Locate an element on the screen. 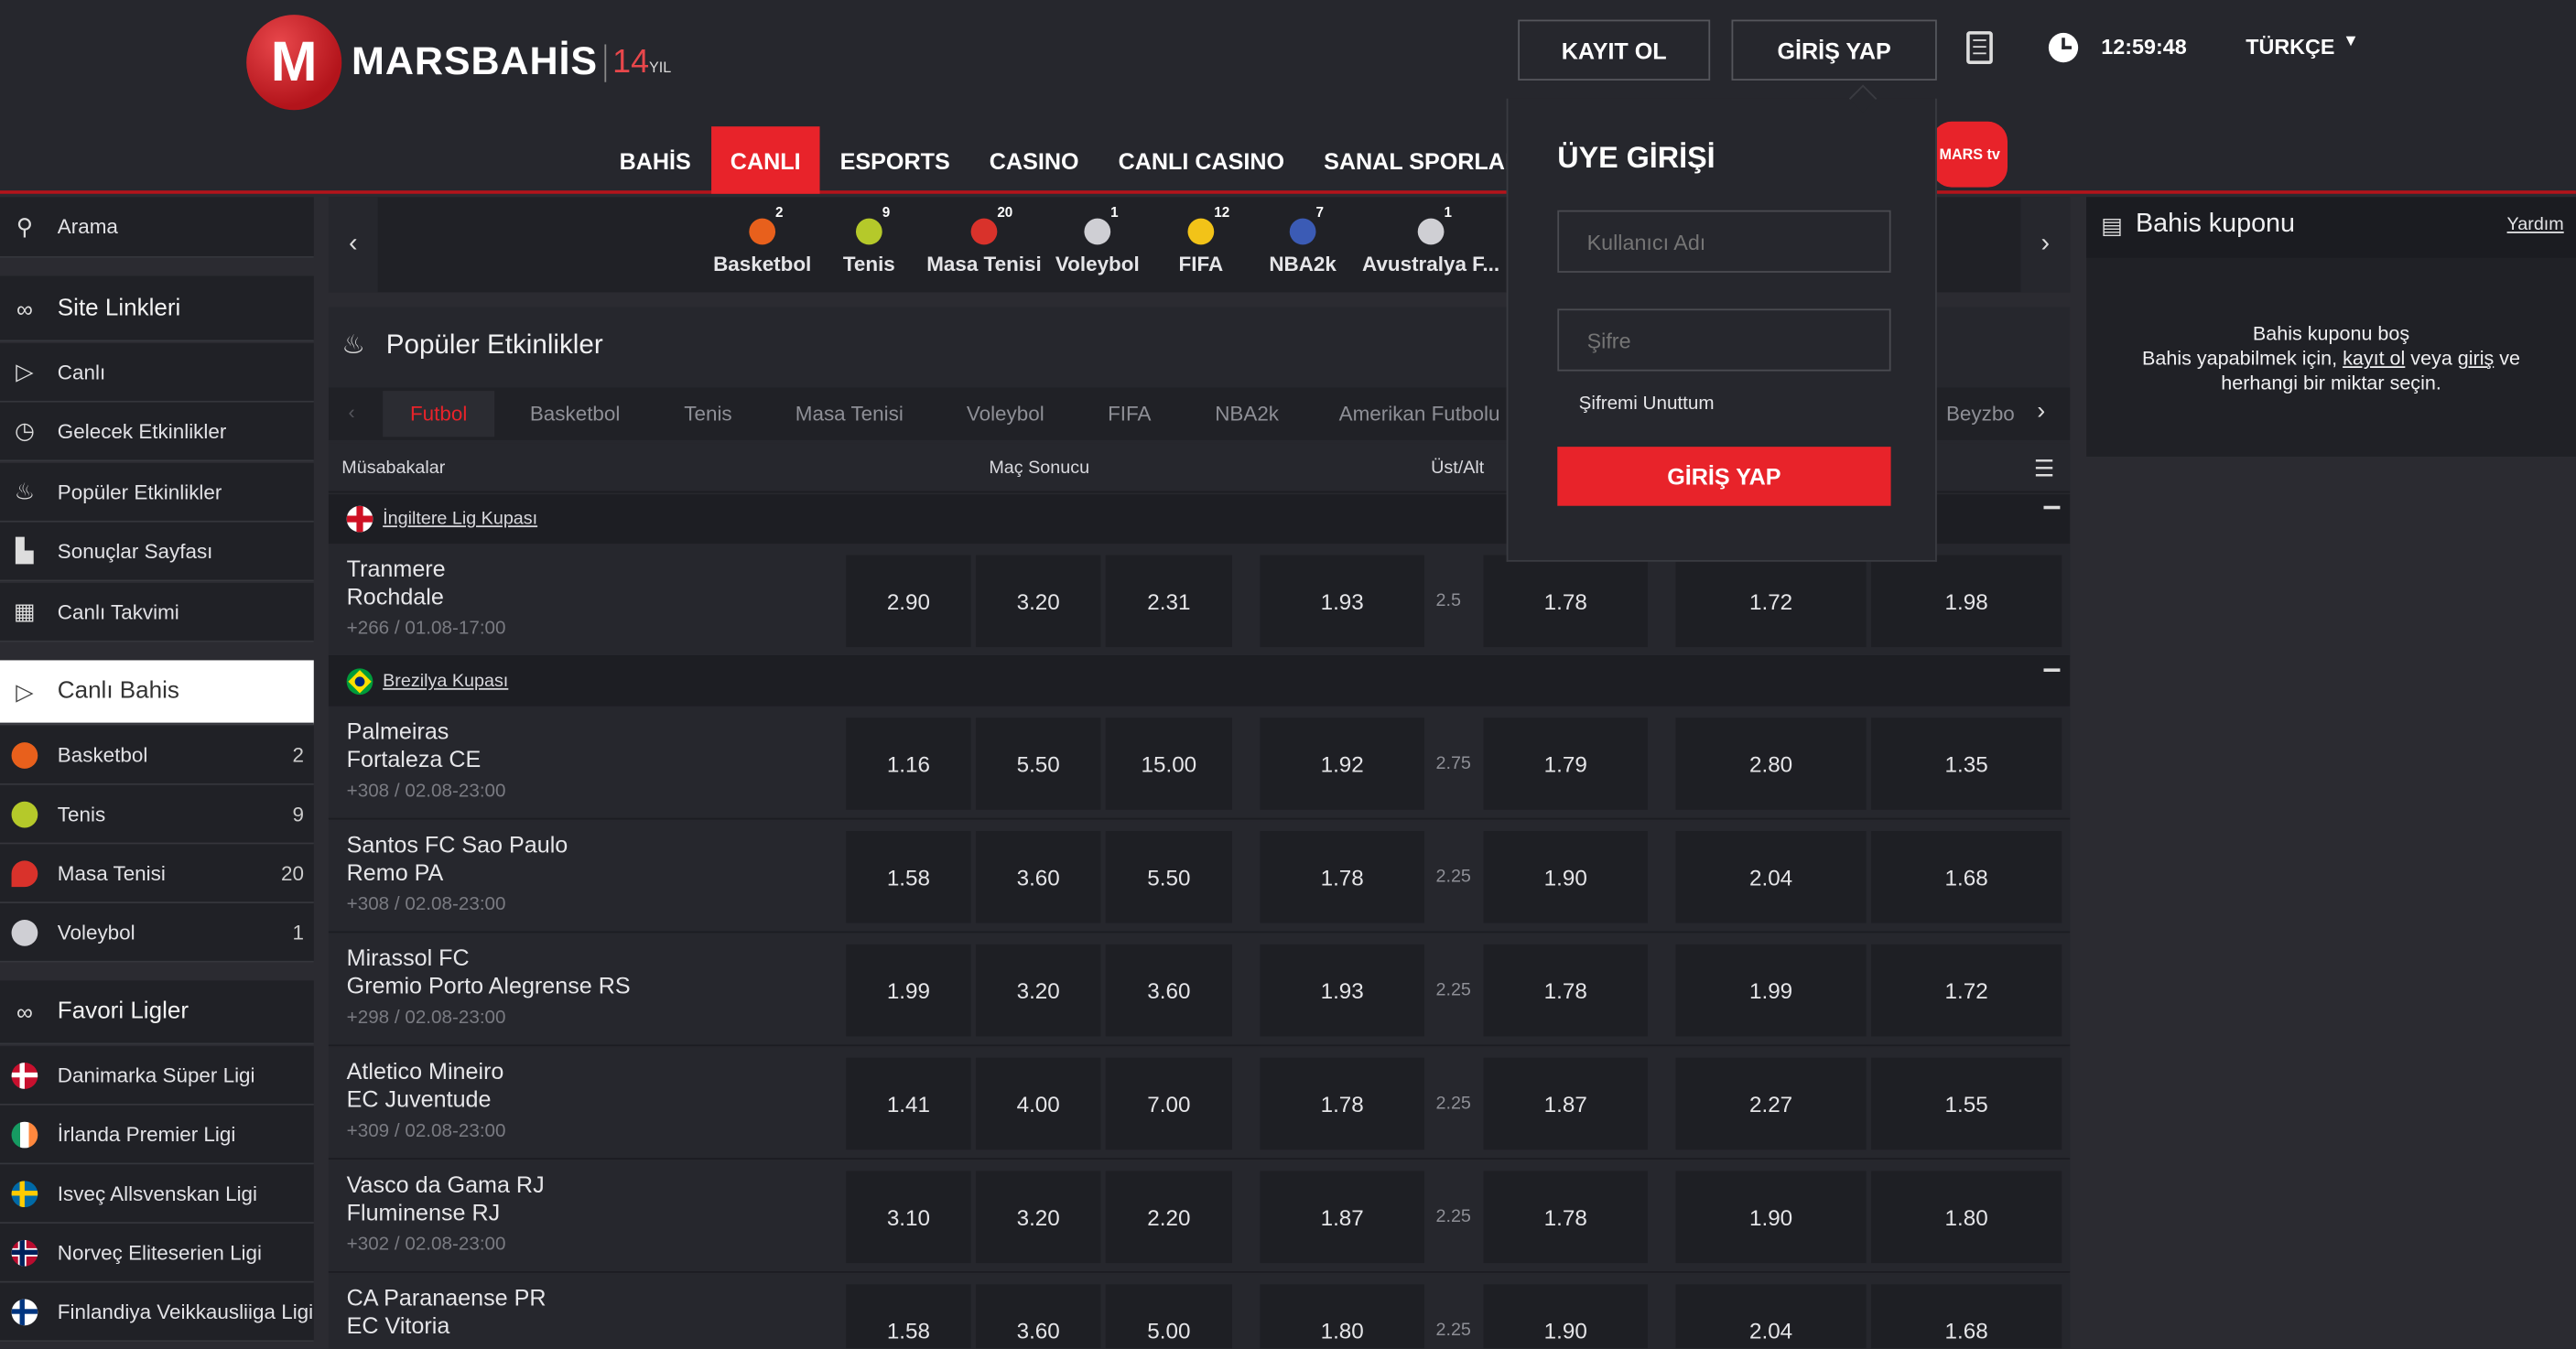 The image size is (2576, 1349). tab-6: NBA2k is located at coordinates (1247, 414).